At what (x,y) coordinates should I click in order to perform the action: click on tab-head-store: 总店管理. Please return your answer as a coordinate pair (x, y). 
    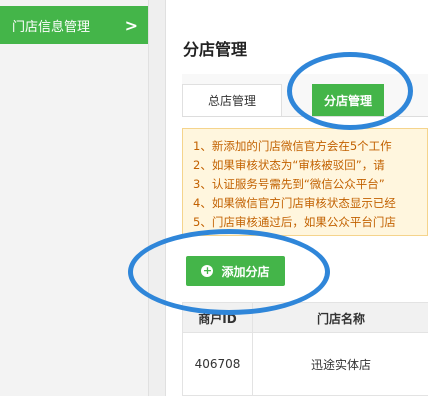
    Looking at the image, I should click on (232, 100).